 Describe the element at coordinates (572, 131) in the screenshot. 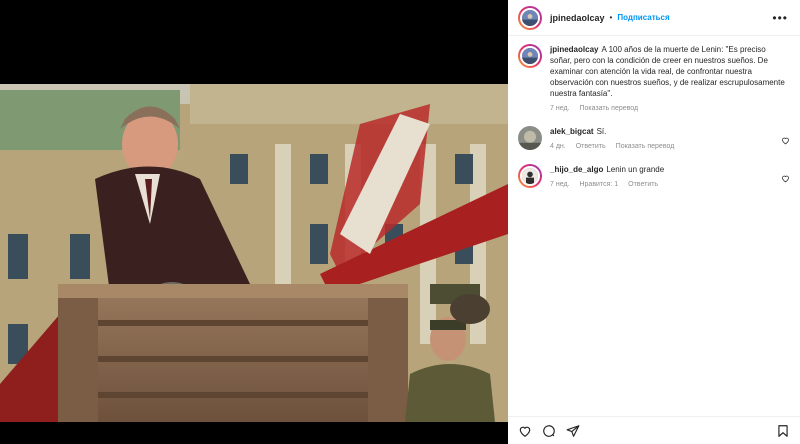

I see `comment-username: alek_bigcat` at that location.